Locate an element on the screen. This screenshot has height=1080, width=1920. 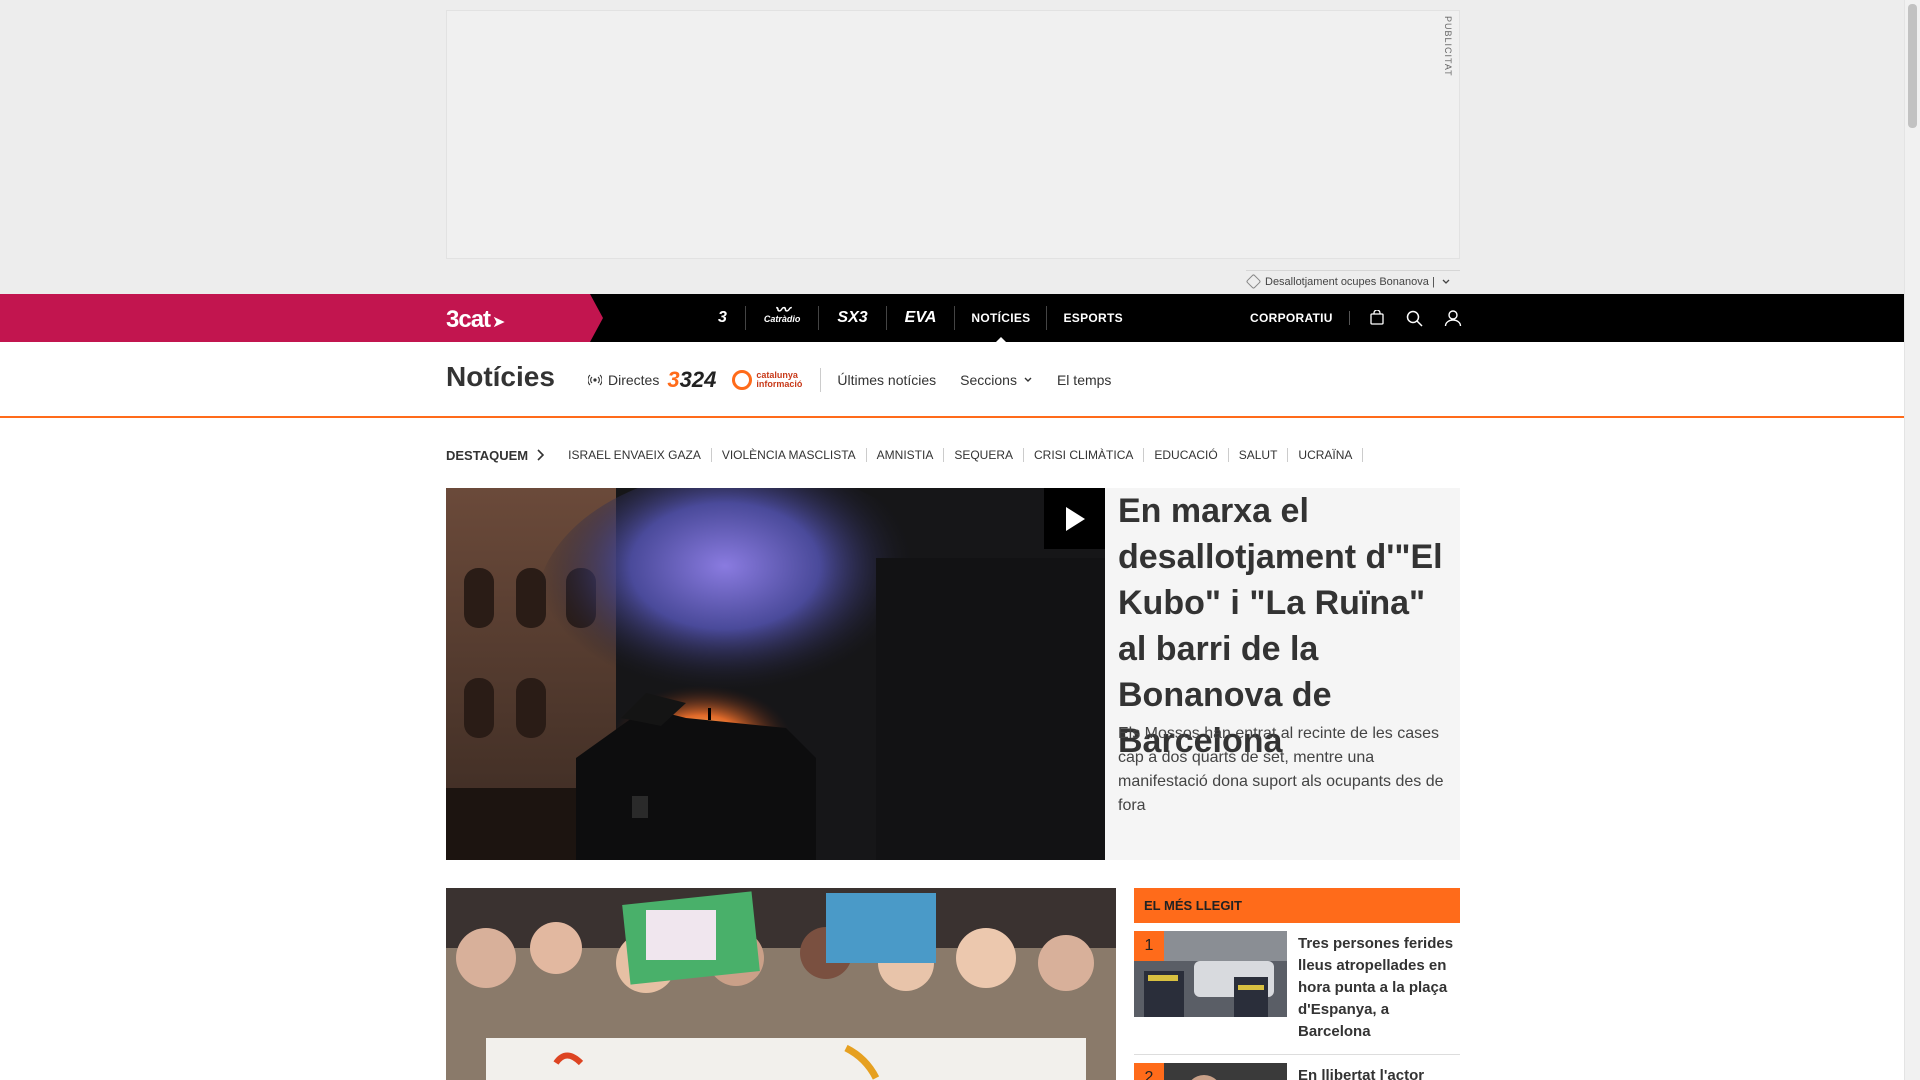
catinf-text-2: informació is located at coordinates (779, 384).